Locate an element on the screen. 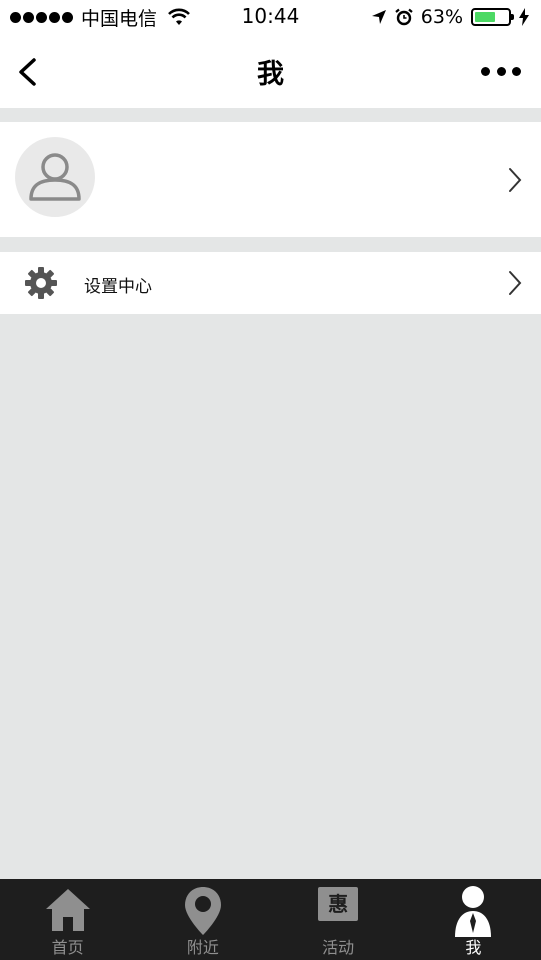 The width and height of the screenshot is (541, 960). tab-me: 我 is located at coordinates (473, 919).